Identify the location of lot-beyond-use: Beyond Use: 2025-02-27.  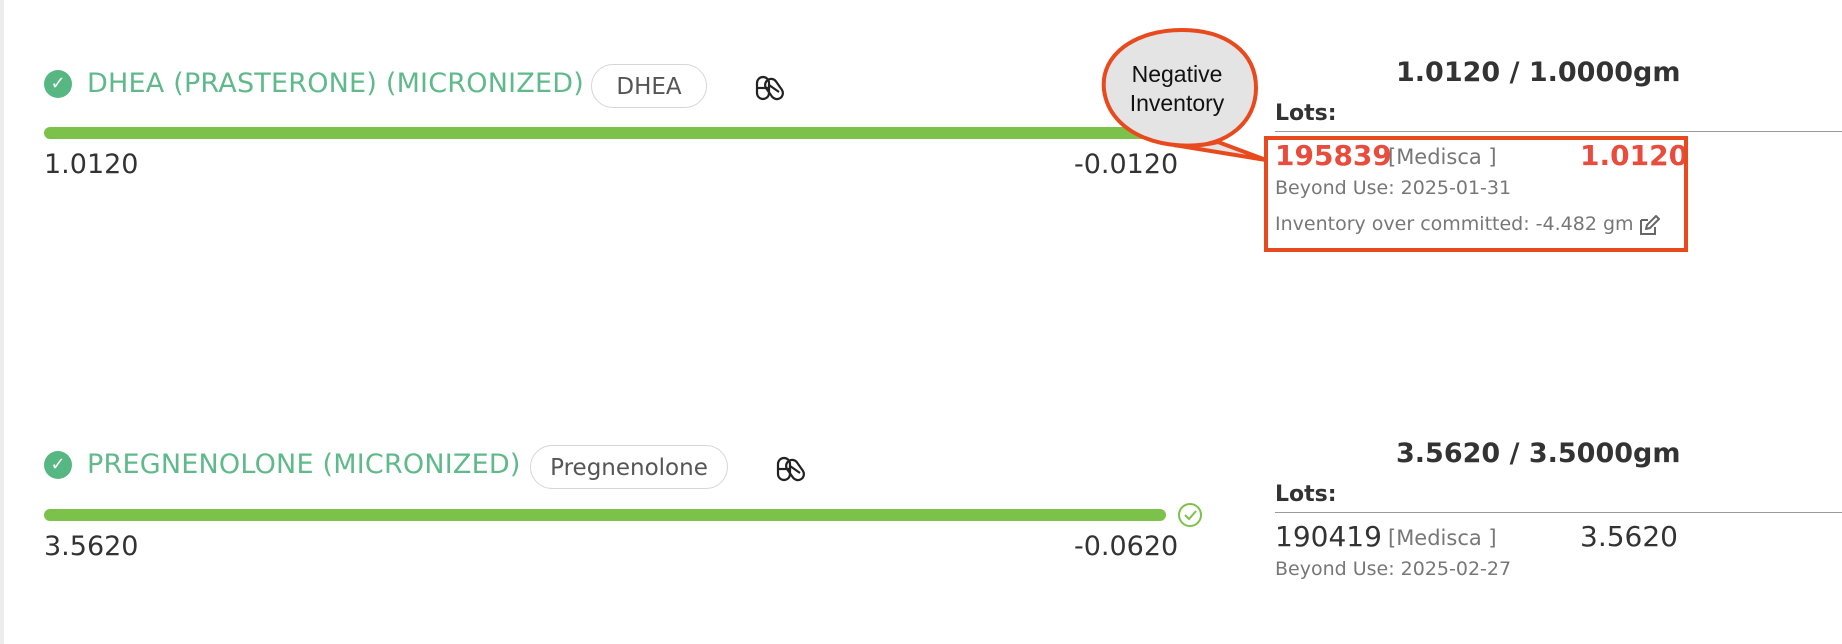
(1393, 569).